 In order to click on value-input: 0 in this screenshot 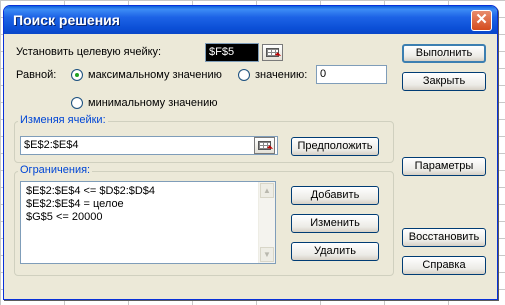, I will do `click(351, 74)`.